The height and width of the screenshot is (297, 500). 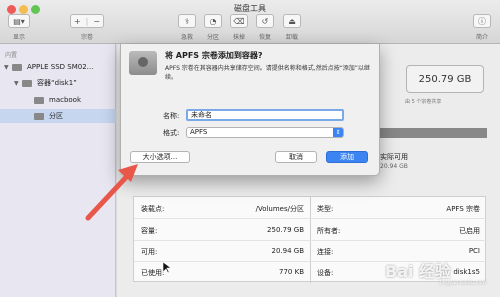 I want to click on watermark-url: jingyan.baidu.com, so click(x=463, y=283).